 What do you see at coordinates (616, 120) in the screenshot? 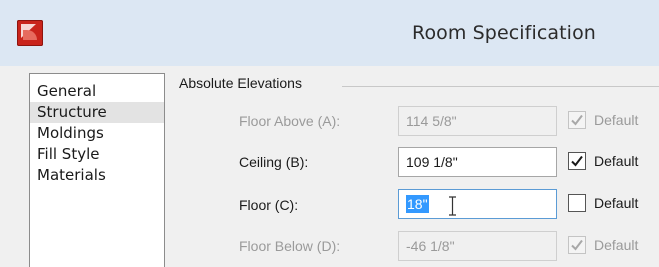
I see `floor-above-default-label: Default` at bounding box center [616, 120].